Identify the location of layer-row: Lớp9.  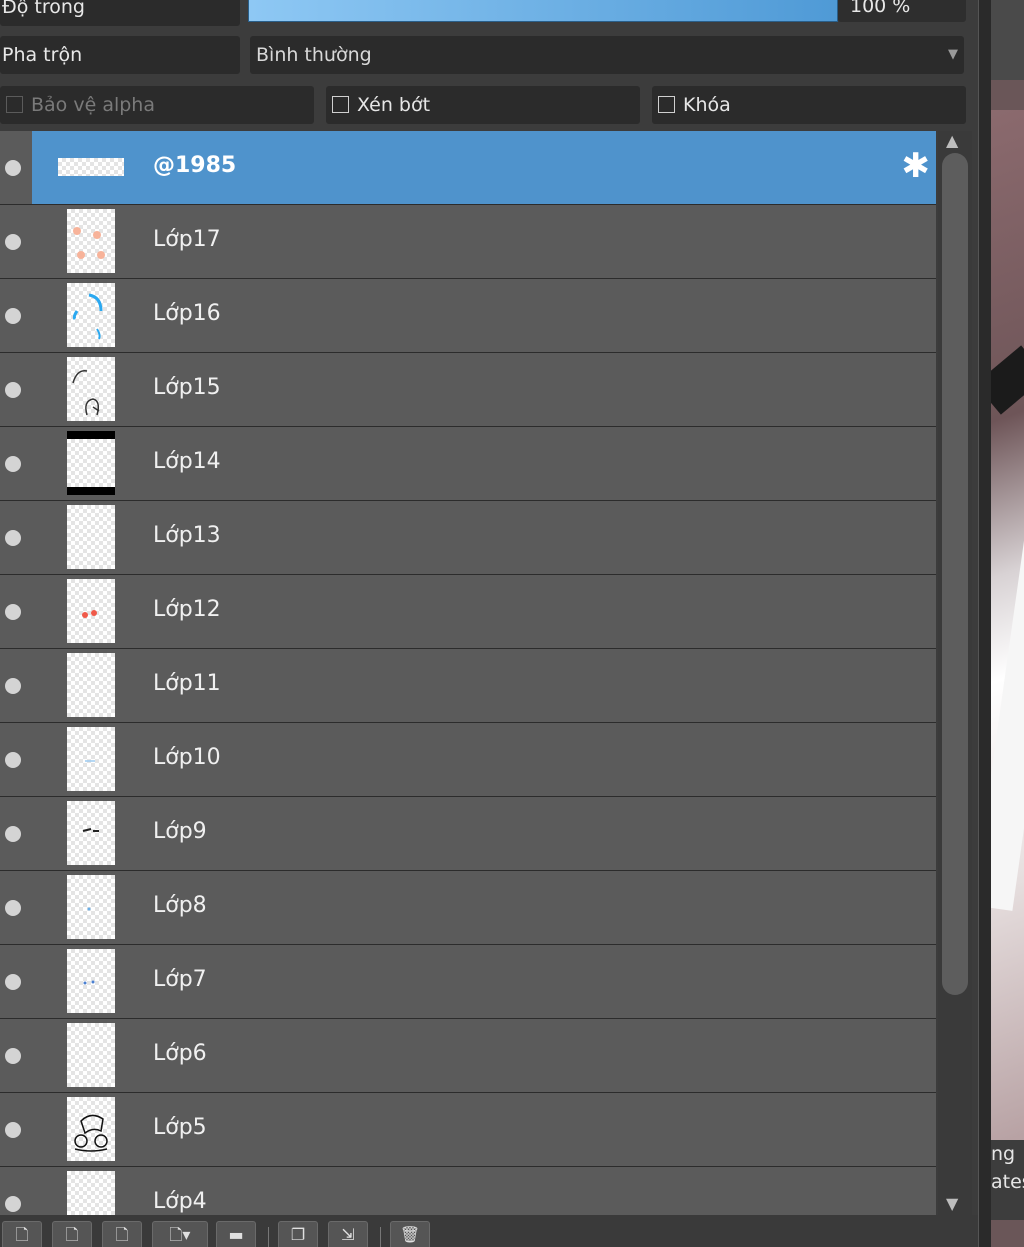
(468, 834).